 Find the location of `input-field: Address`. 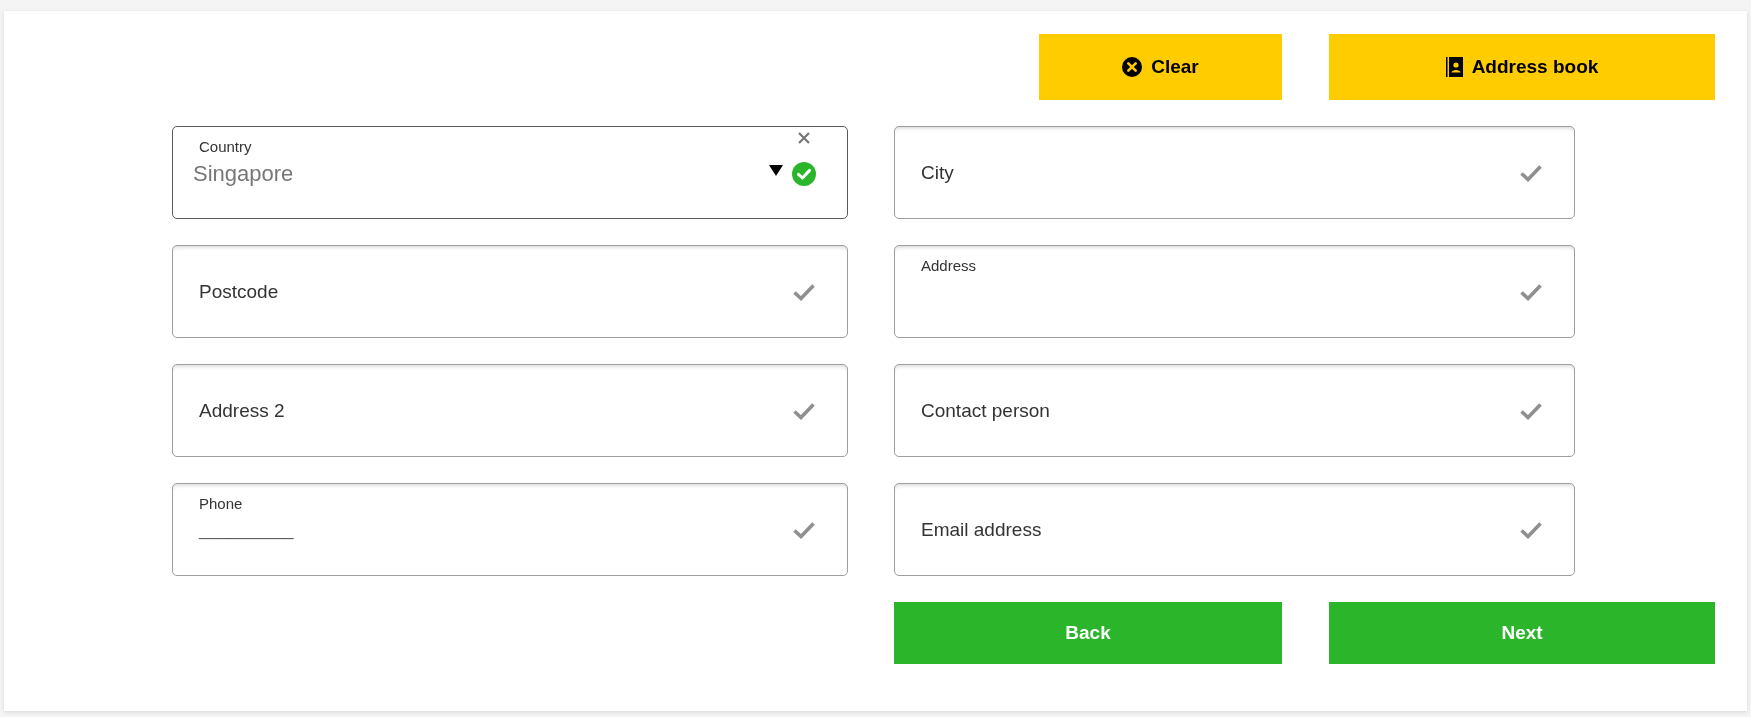

input-field: Address is located at coordinates (1234, 291).